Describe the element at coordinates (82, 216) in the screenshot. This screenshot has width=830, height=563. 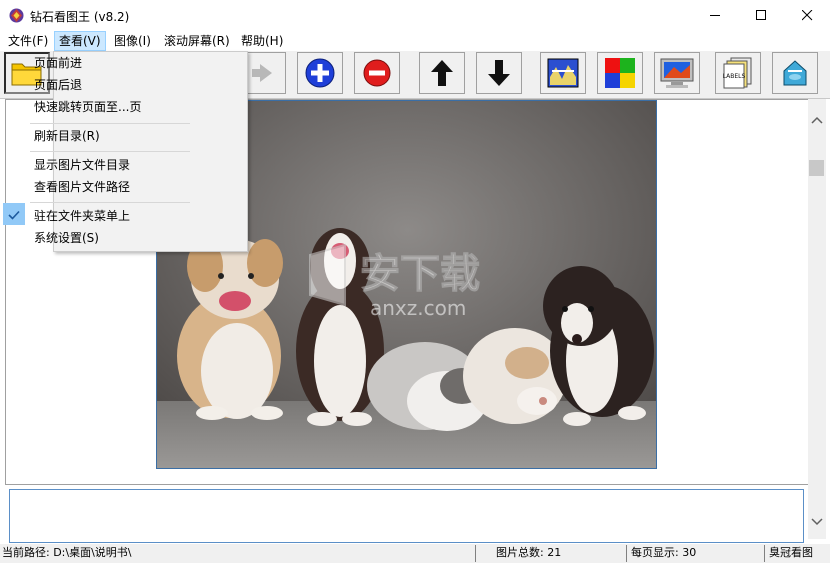
I see `menu-item-stay-on-folder-menu: 驻在文件夹菜单上` at that location.